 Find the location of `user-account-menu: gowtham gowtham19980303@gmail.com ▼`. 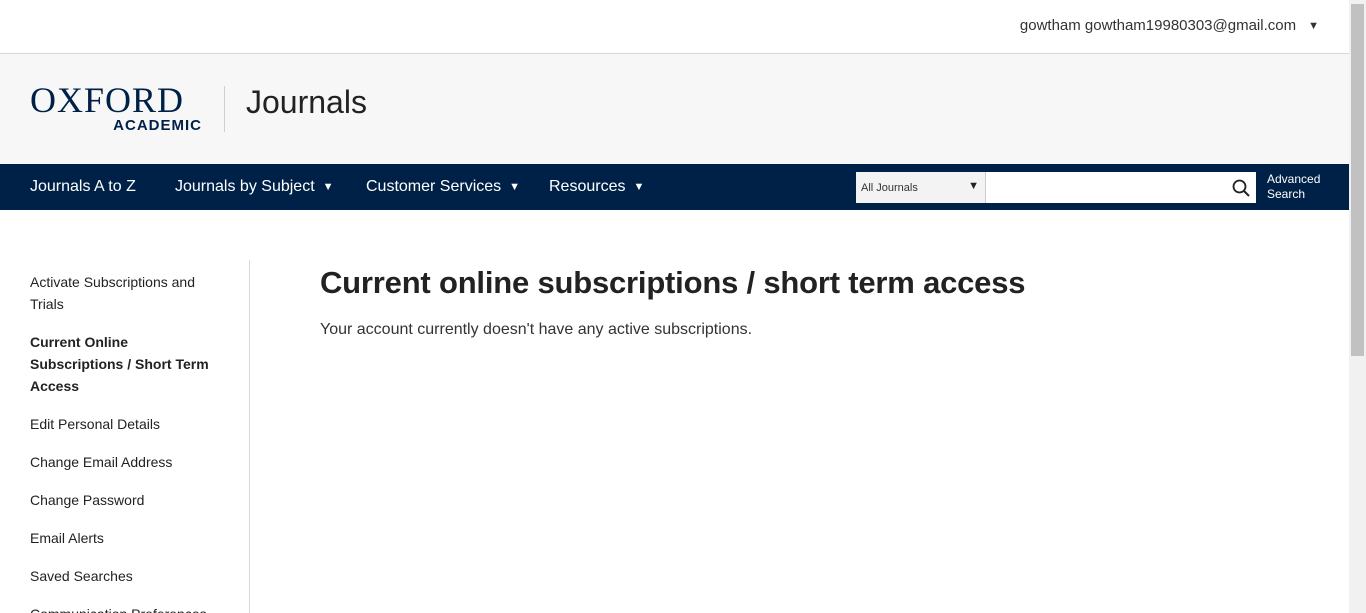

user-account-menu: gowtham gowtham19980303@gmail.com ▼ is located at coordinates (1169, 25).